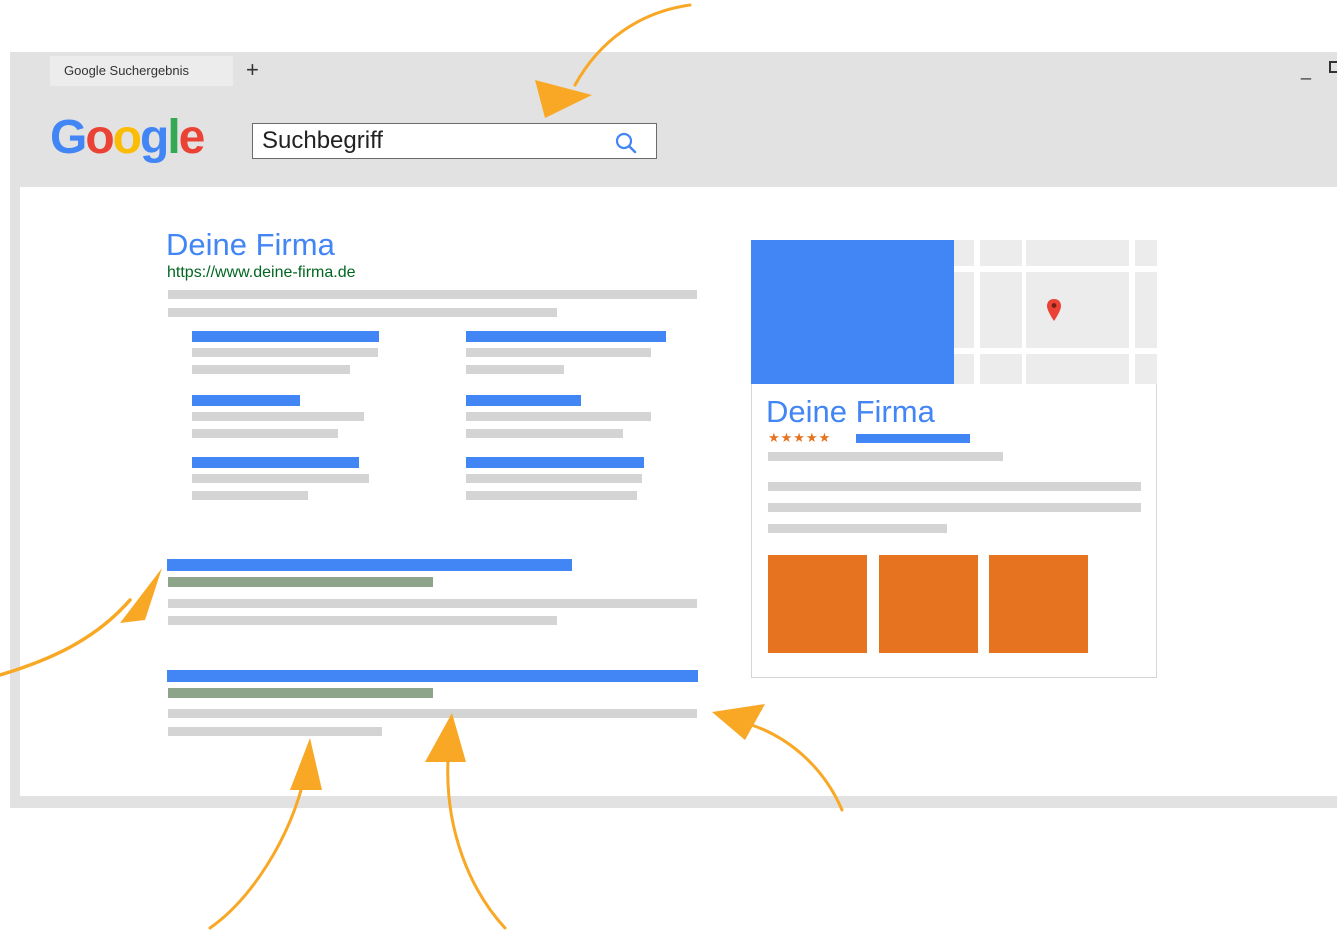 The height and width of the screenshot is (931, 1337). Describe the element at coordinates (192, 137) in the screenshot. I see `logo-letter: e` at that location.